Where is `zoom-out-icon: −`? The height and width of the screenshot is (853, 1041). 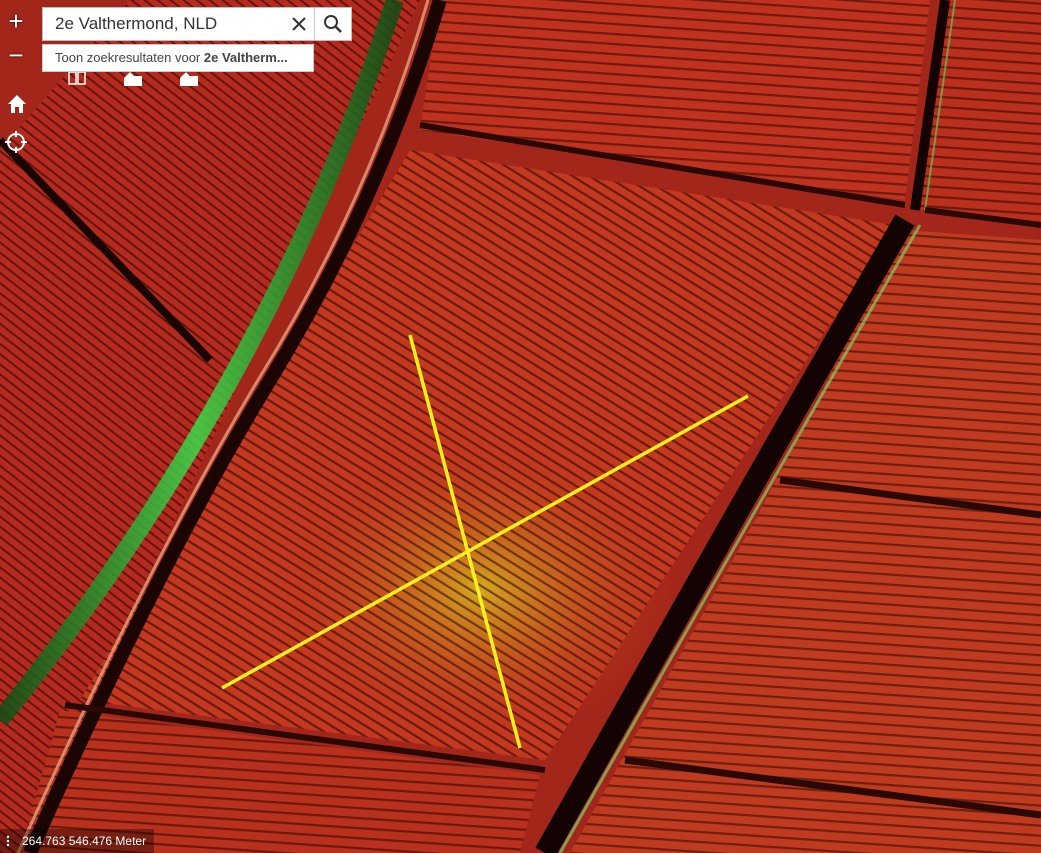
zoom-out-icon: − is located at coordinates (16, 55).